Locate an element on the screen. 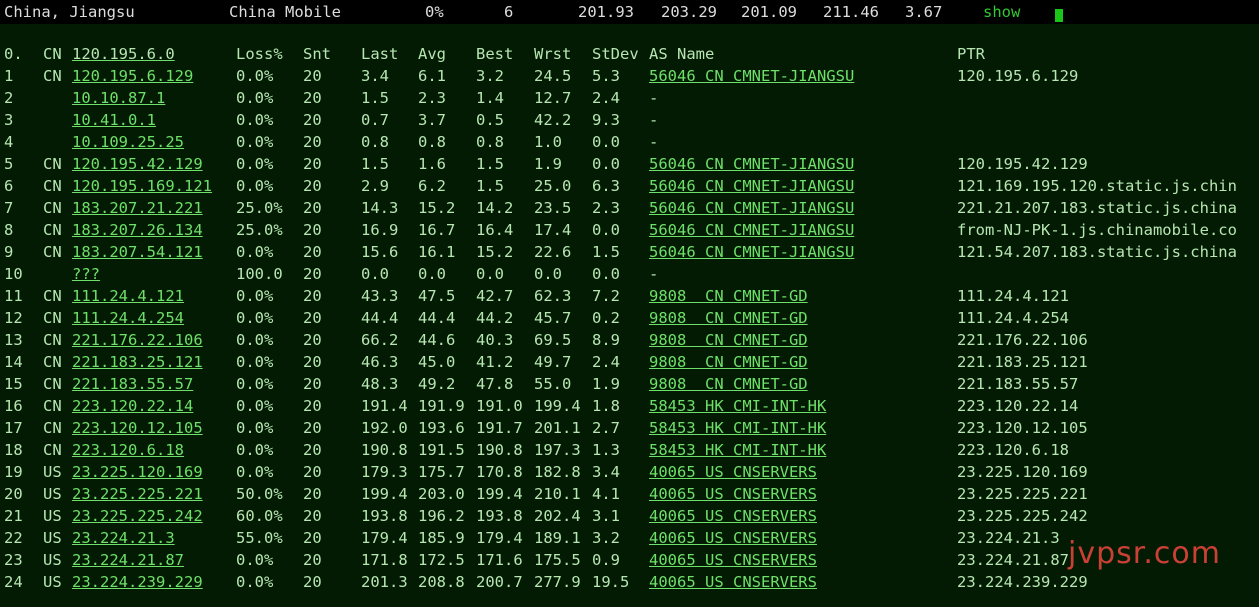 The width and height of the screenshot is (1259, 607). hop-number: 4 is located at coordinates (9, 142).